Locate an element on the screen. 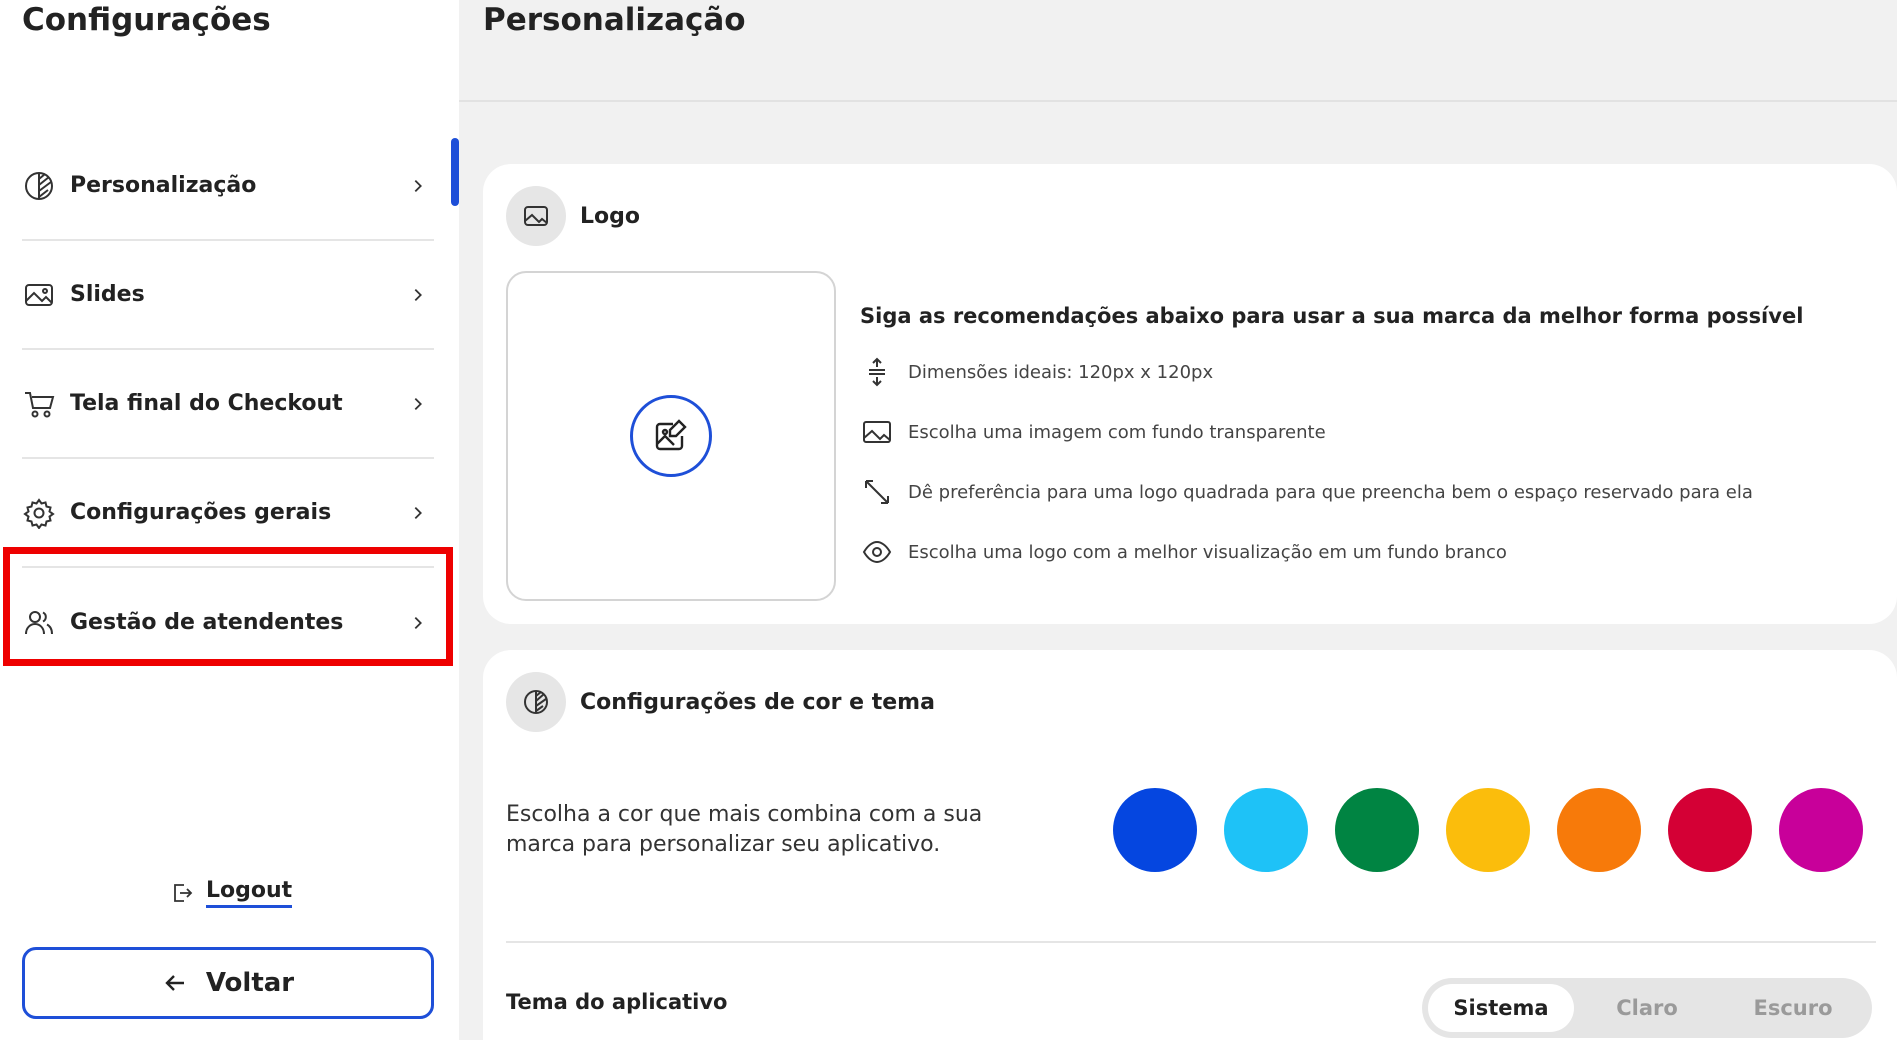  logout-link: Logout is located at coordinates (231, 893).